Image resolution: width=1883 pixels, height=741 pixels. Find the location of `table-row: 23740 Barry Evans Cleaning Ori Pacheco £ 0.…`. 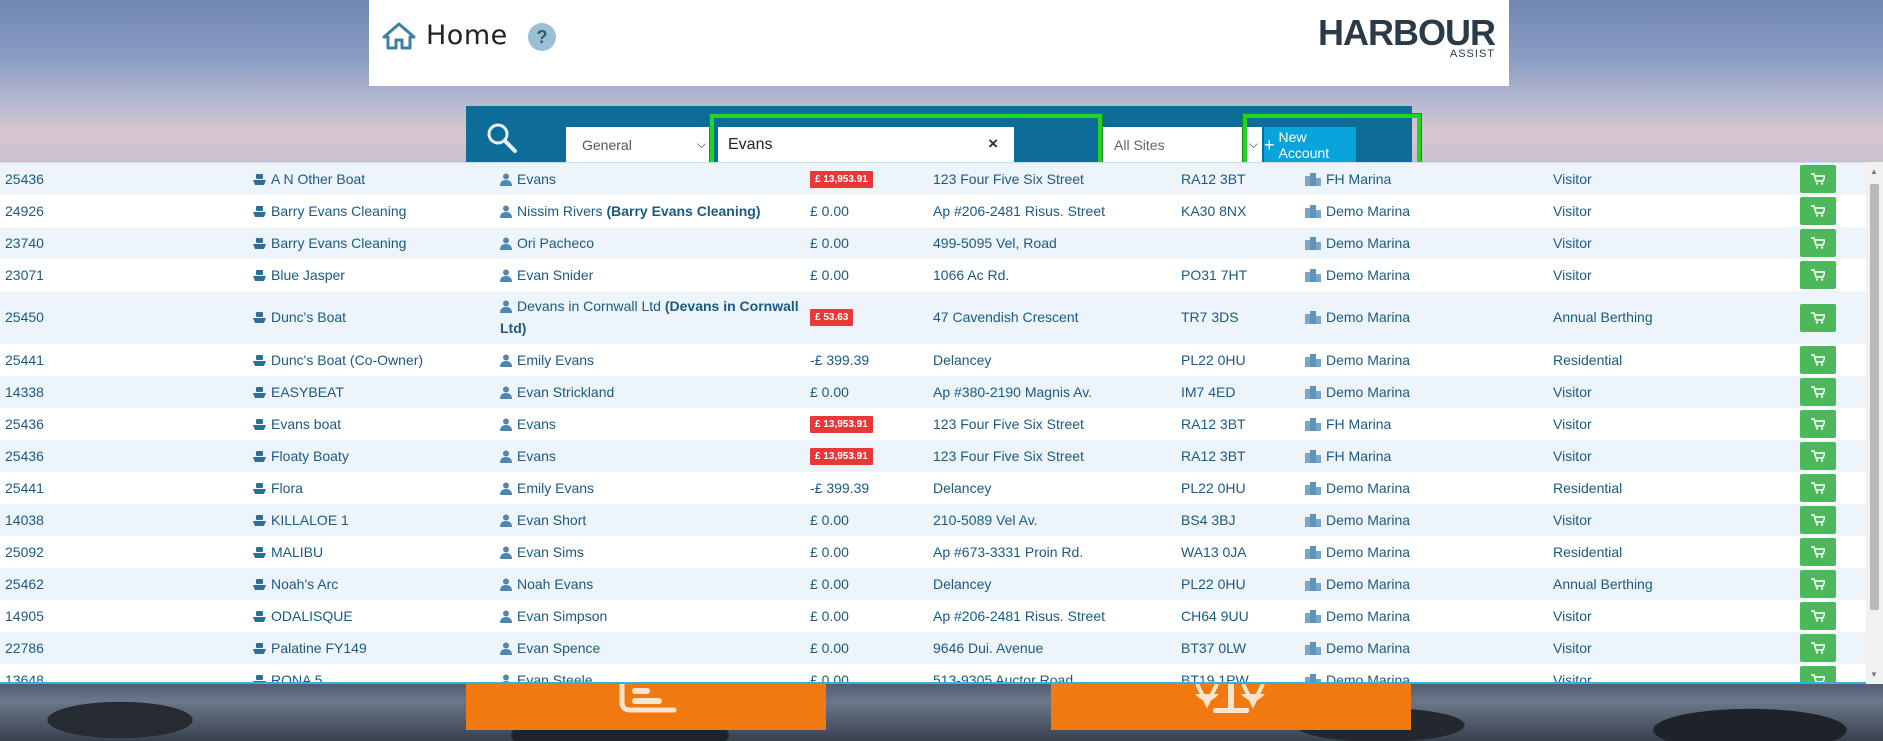

table-row: 23740 Barry Evans Cleaning Ori Pacheco £ 0.… is located at coordinates (933, 243).